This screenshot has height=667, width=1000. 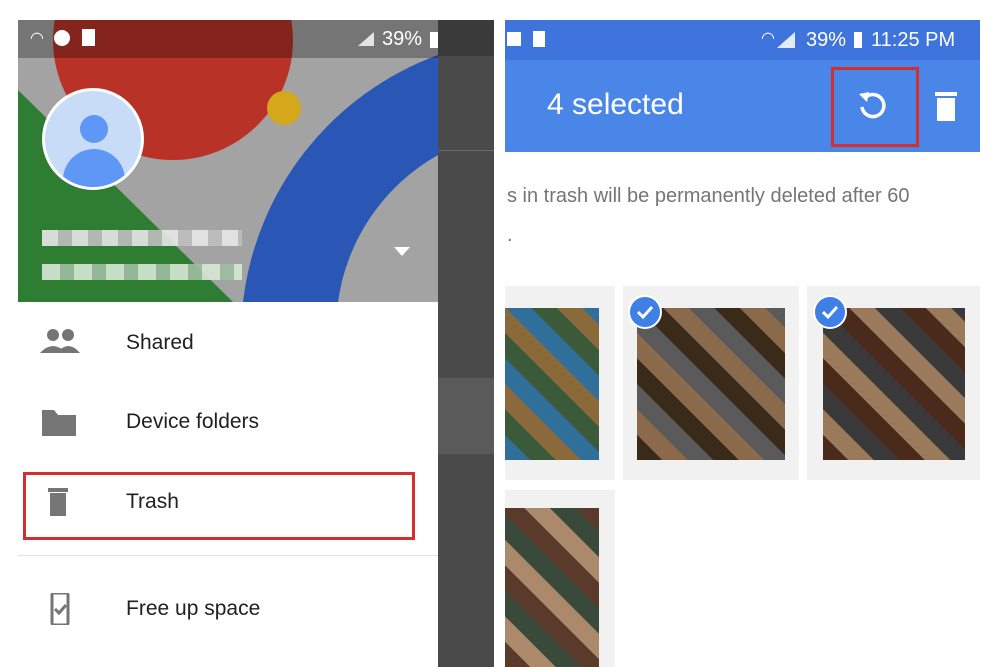 What do you see at coordinates (94, 168) in the screenshot?
I see `avatar-body` at bounding box center [94, 168].